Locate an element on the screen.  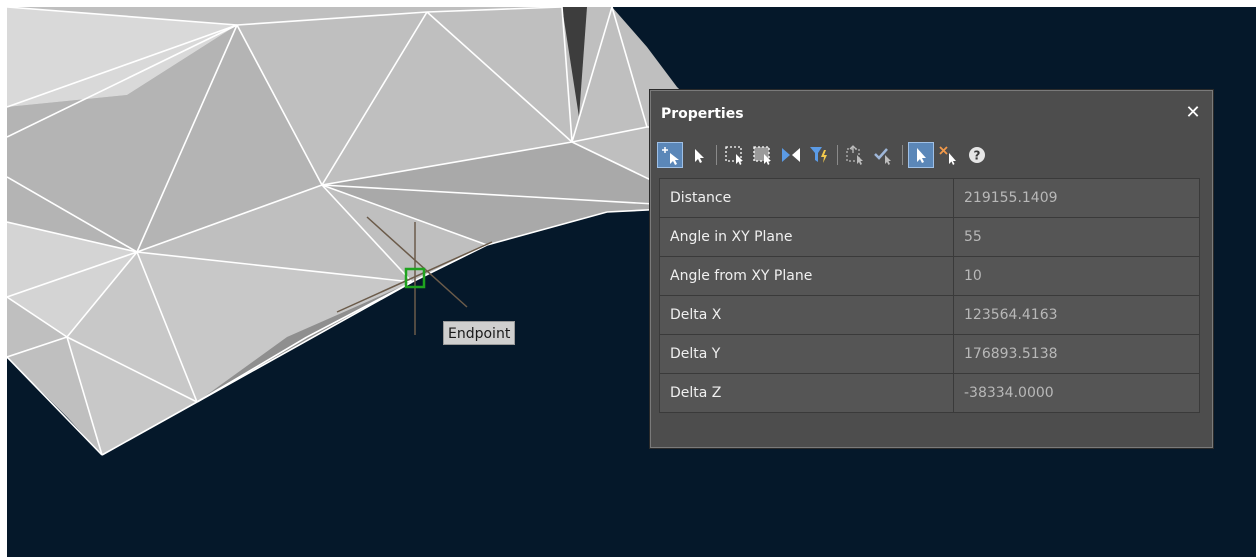
table-row: Delta Z -38334.0000 is located at coordinates (929, 393).